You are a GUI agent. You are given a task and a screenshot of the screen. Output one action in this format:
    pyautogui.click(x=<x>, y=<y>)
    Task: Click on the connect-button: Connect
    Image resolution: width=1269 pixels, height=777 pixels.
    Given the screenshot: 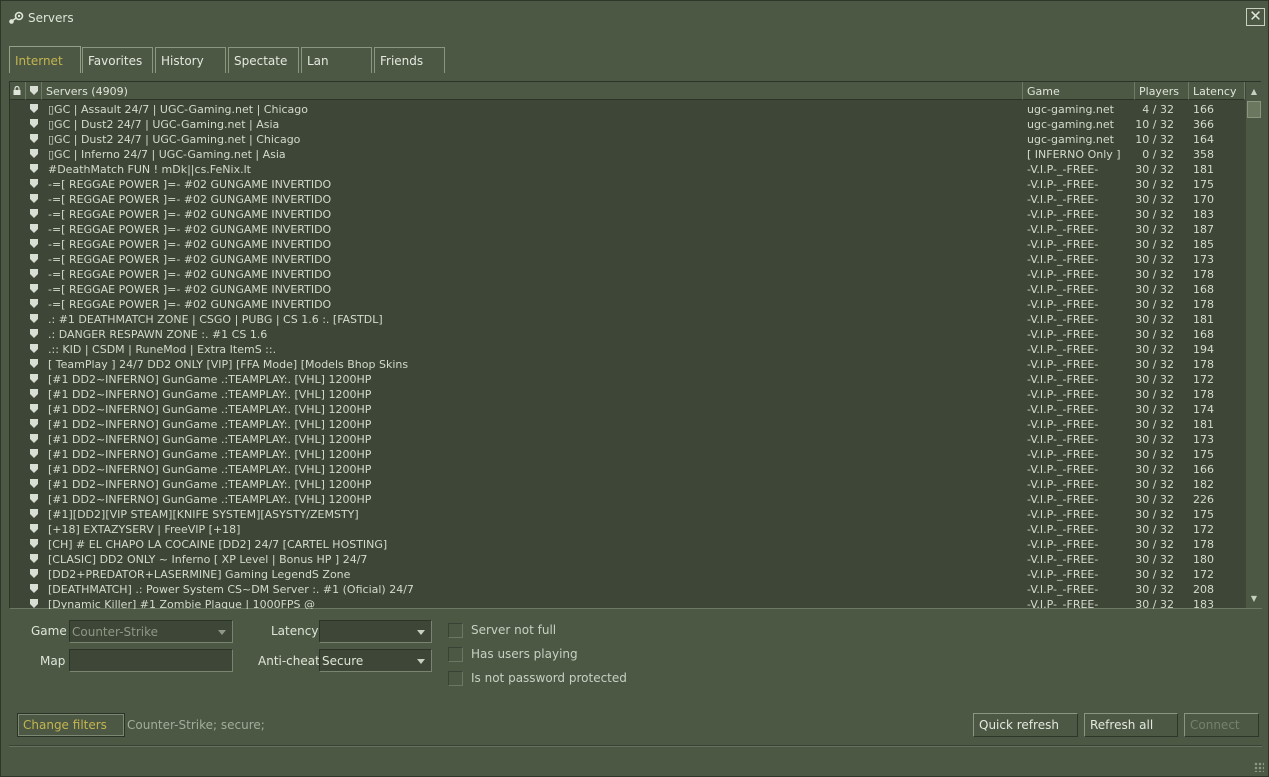 What is the action you would take?
    pyautogui.click(x=1221, y=725)
    